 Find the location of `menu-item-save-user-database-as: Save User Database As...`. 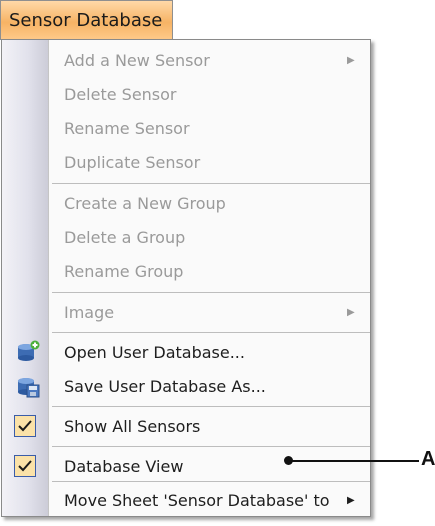

menu-item-save-user-database-as: Save User Database As... is located at coordinates (186, 386).